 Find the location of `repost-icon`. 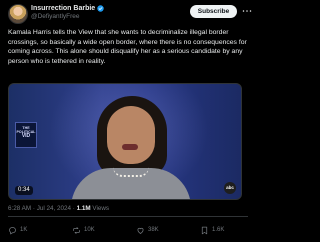

repost-icon is located at coordinates (76, 230).